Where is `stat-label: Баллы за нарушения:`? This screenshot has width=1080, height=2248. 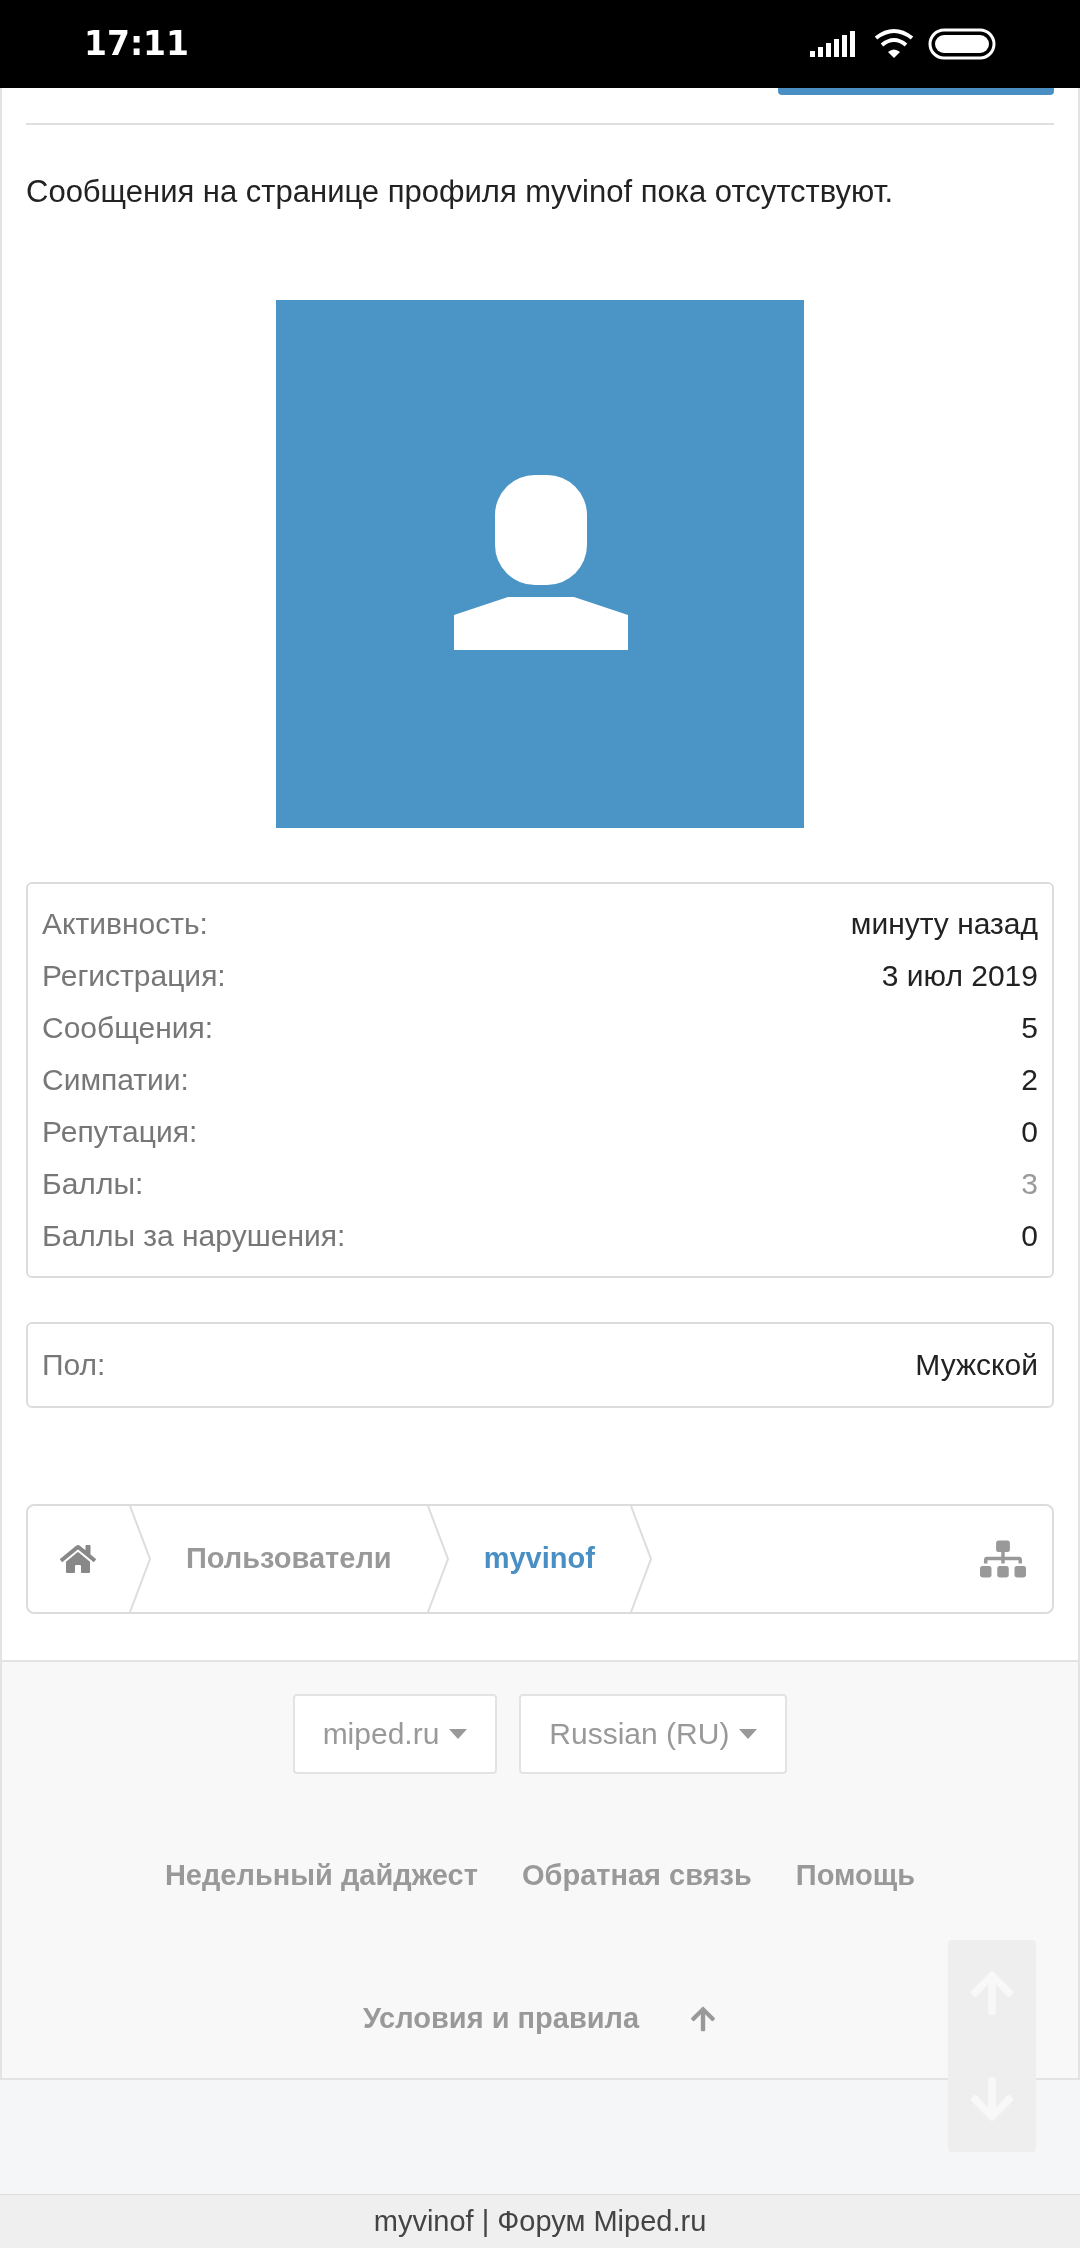
stat-label: Баллы за нарушения: is located at coordinates (194, 1236).